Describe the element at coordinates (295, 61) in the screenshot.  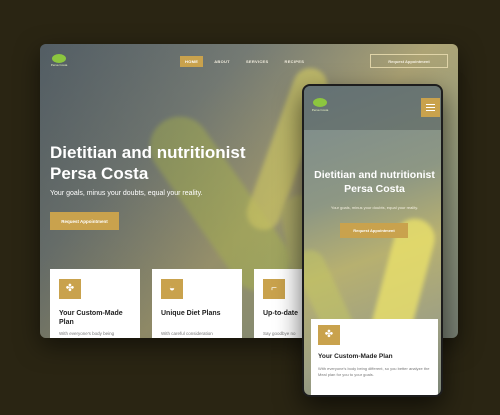
I see `nav-item-recipes: RECIPES` at that location.